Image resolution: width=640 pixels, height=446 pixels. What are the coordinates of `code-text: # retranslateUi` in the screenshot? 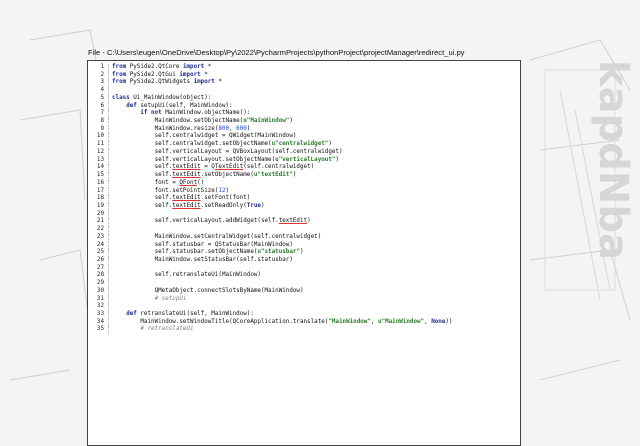 It's located at (153, 330).